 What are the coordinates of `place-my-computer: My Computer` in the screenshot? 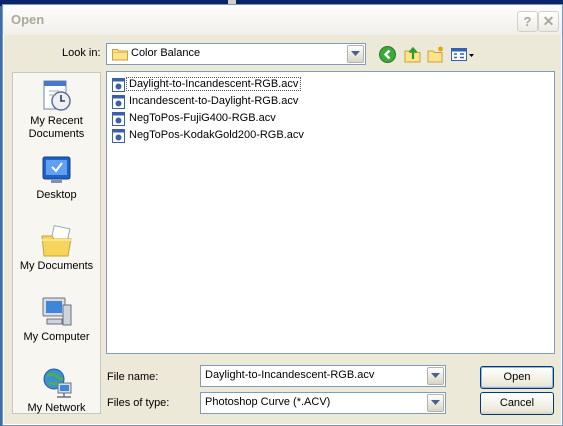 It's located at (56, 319).